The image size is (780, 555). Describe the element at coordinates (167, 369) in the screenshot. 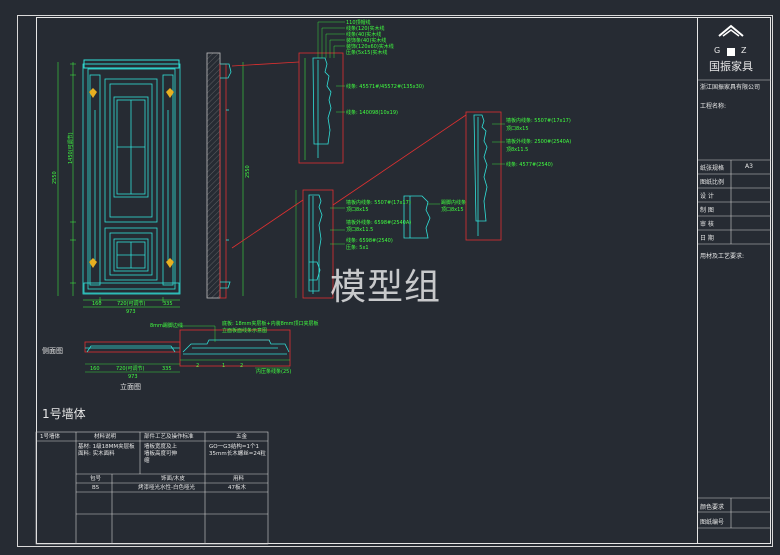

I see `svg-text: 335` at that location.